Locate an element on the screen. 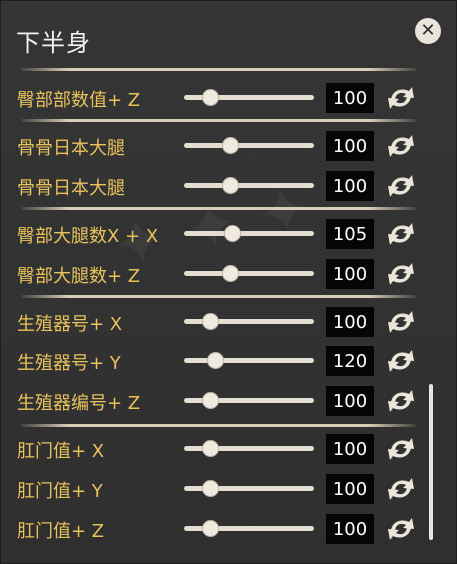 The image size is (457, 564). slider-row: 臀部部数值+ Z 100 is located at coordinates (211, 98).